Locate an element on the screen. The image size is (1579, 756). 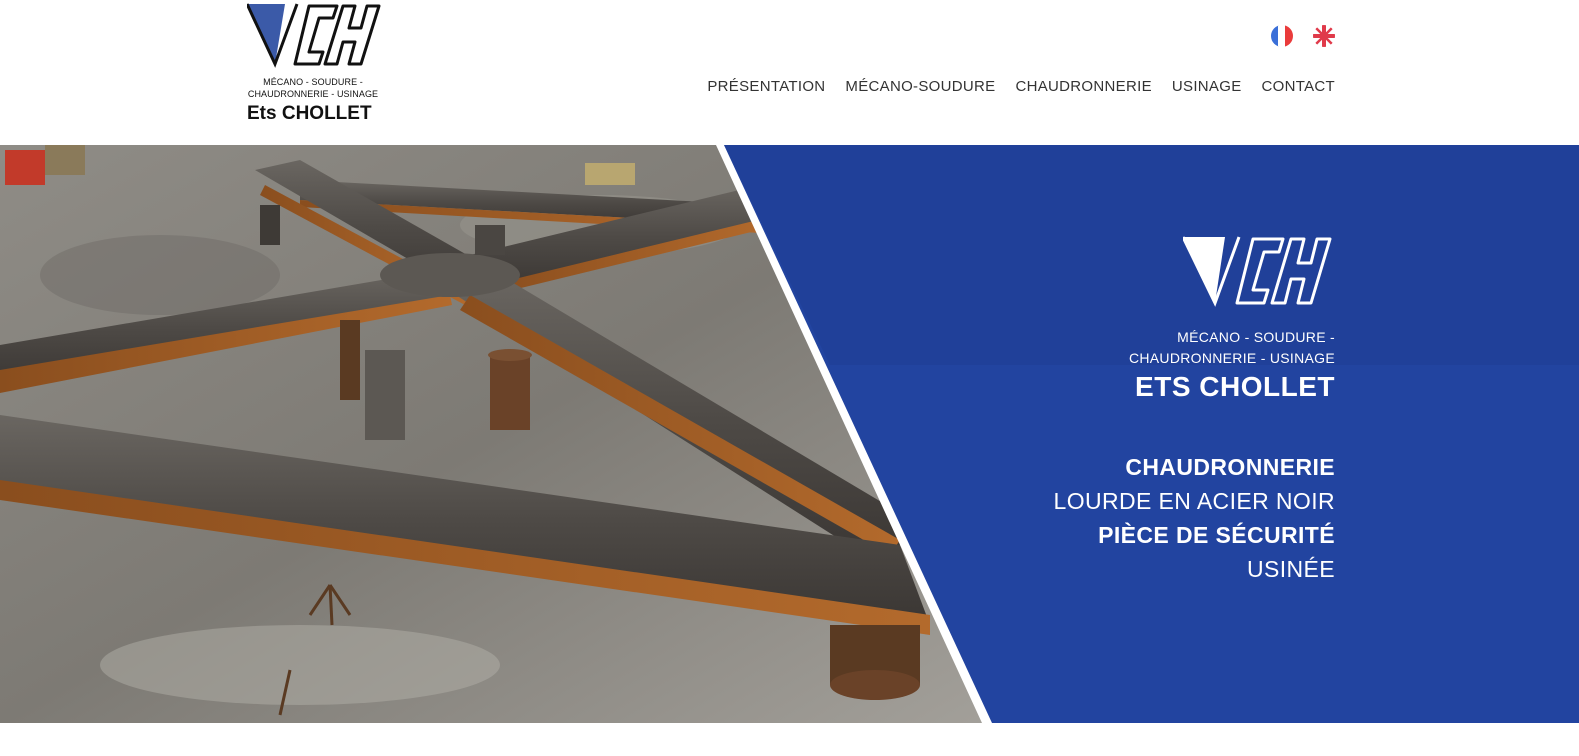
hero-tagline-line2: CHAUDRONNERIE - USINAGE is located at coordinates (1231, 358).